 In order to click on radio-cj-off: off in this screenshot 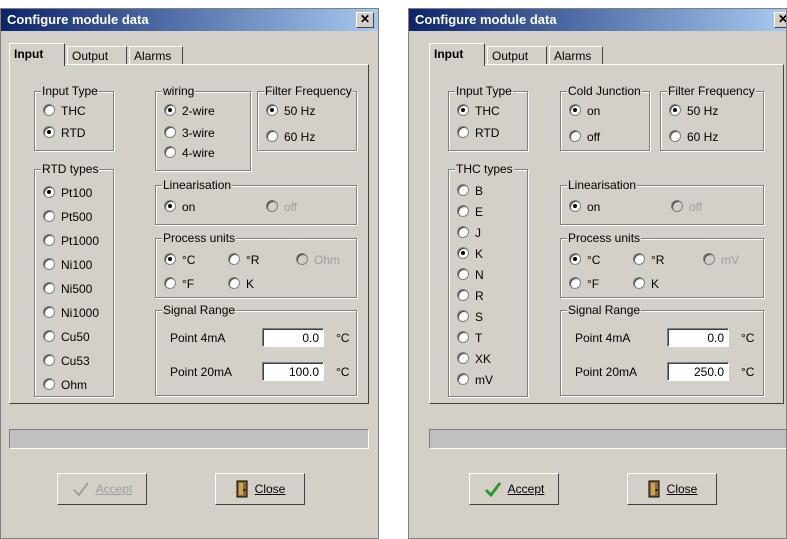, I will do `click(584, 137)`.